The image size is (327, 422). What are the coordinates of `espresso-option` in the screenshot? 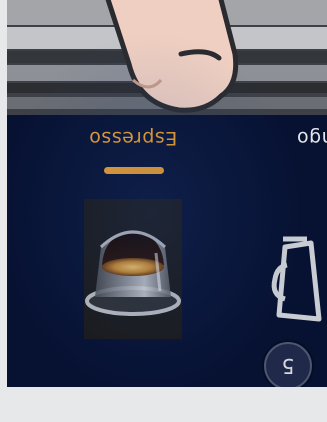 It's located at (133, 269).